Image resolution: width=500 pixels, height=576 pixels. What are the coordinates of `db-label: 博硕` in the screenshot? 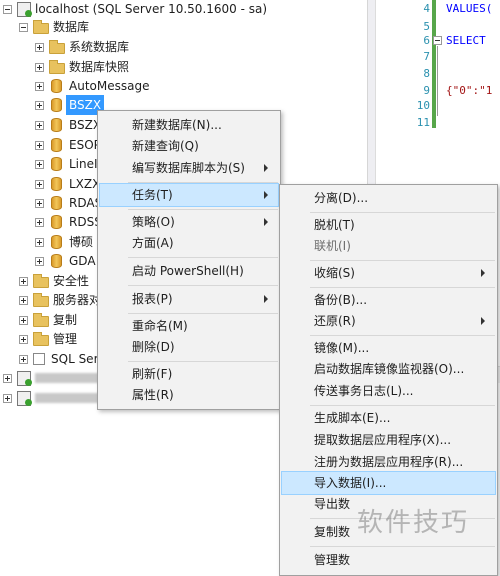 It's located at (81, 242).